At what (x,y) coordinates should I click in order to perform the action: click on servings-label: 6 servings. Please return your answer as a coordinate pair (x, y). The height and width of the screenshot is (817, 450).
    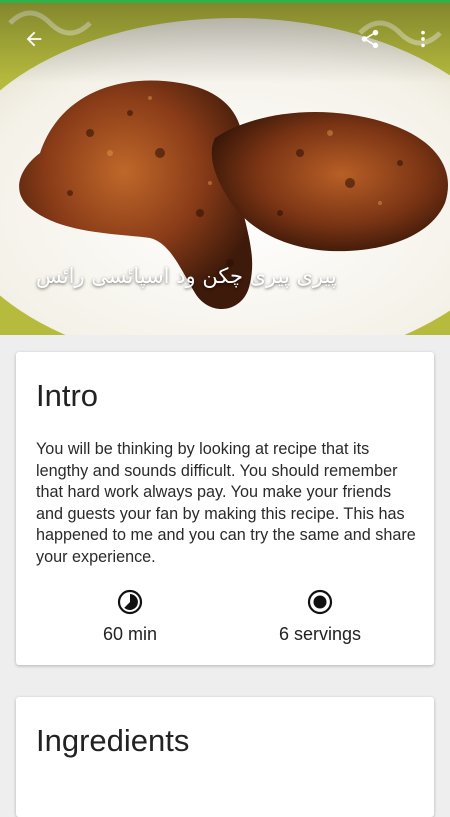
    Looking at the image, I should click on (320, 634).